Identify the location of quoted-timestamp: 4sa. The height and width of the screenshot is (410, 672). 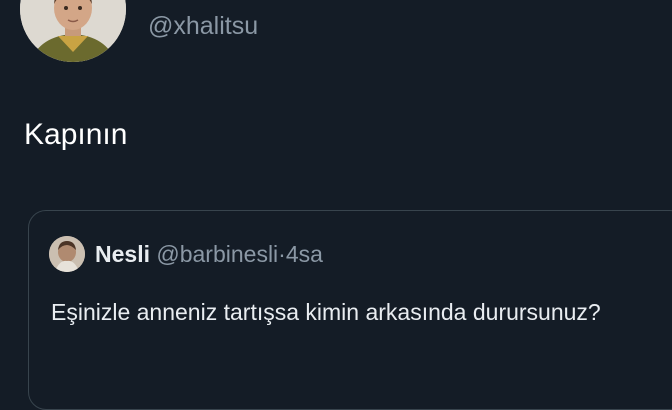
(304, 254).